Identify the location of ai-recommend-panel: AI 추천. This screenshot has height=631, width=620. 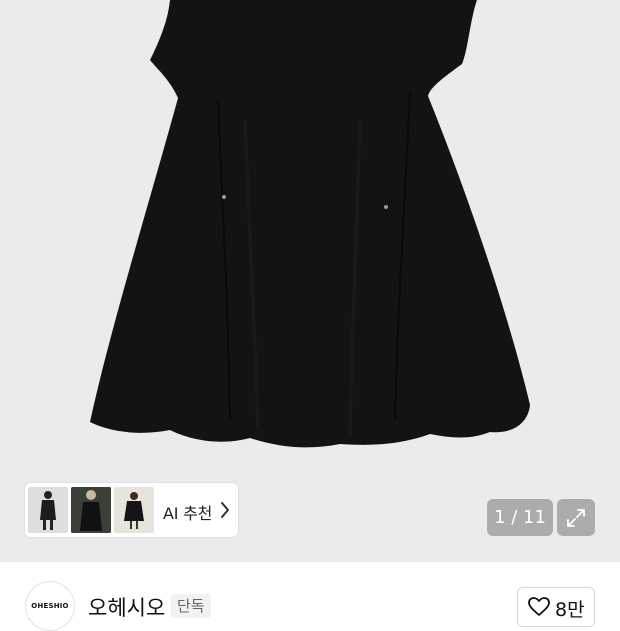
(131, 510).